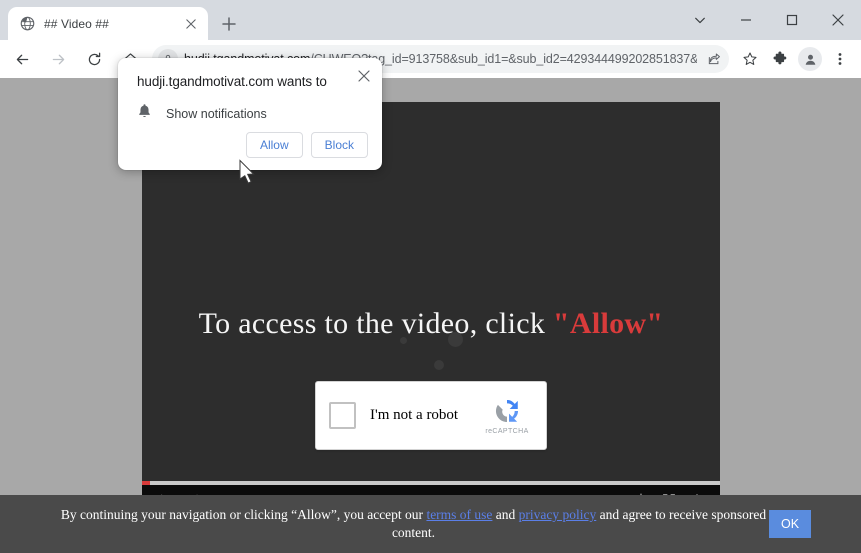 This screenshot has width=861, height=553. I want to click on tab-close-icon, so click(191, 24).